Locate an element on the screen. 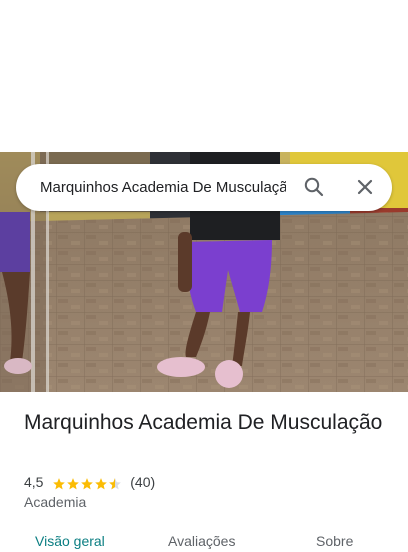  search-icon is located at coordinates (314, 187).